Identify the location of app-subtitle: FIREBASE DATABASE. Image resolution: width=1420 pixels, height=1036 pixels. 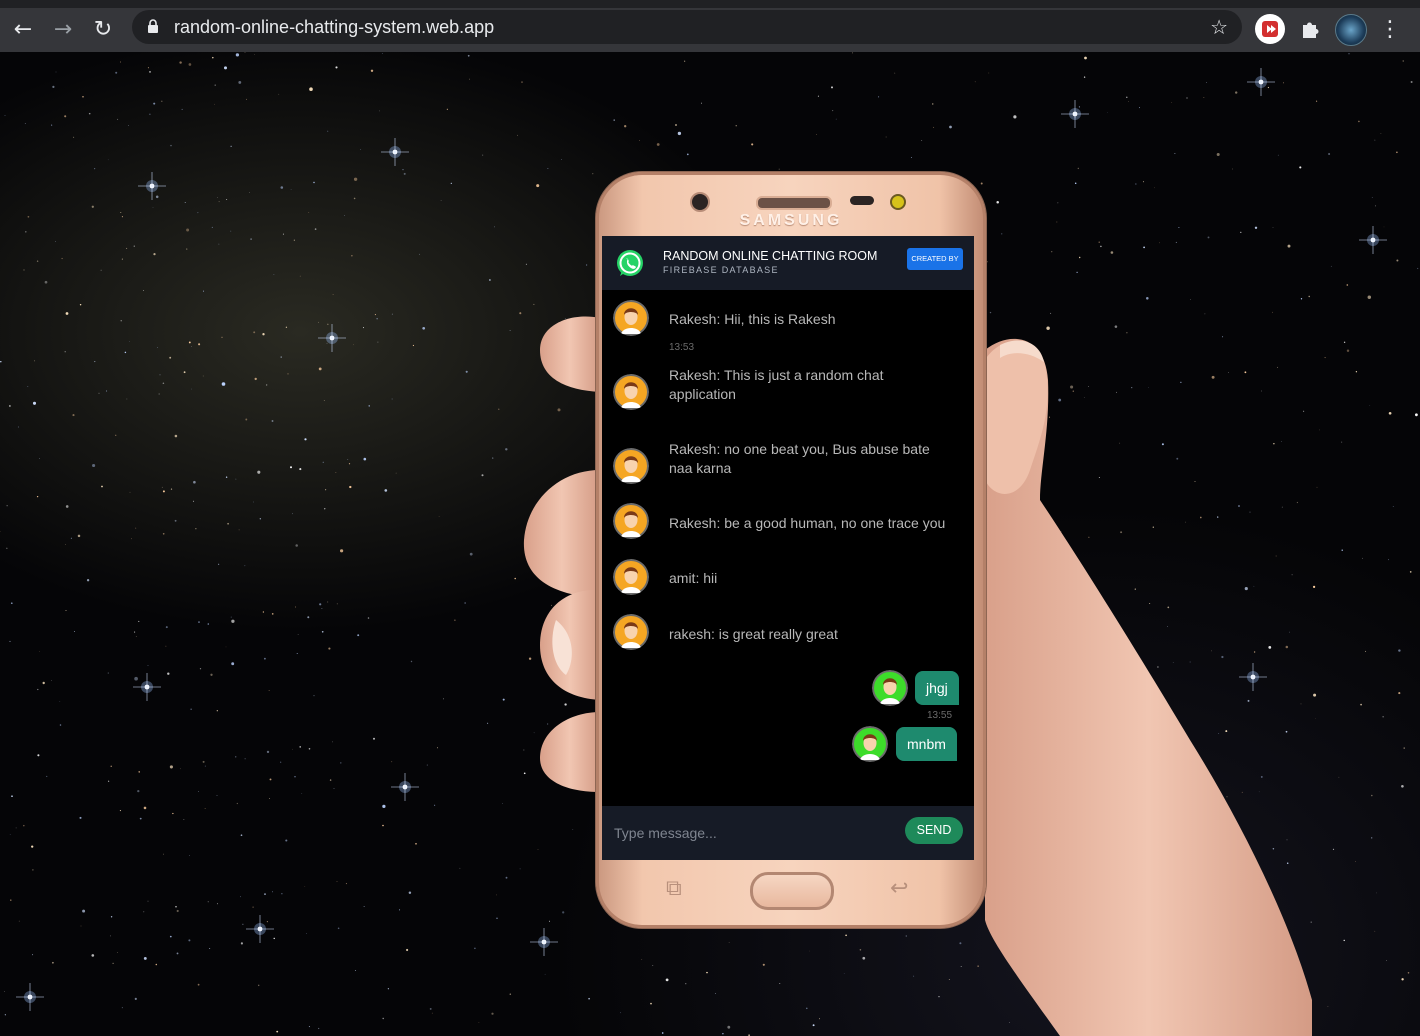
(721, 270).